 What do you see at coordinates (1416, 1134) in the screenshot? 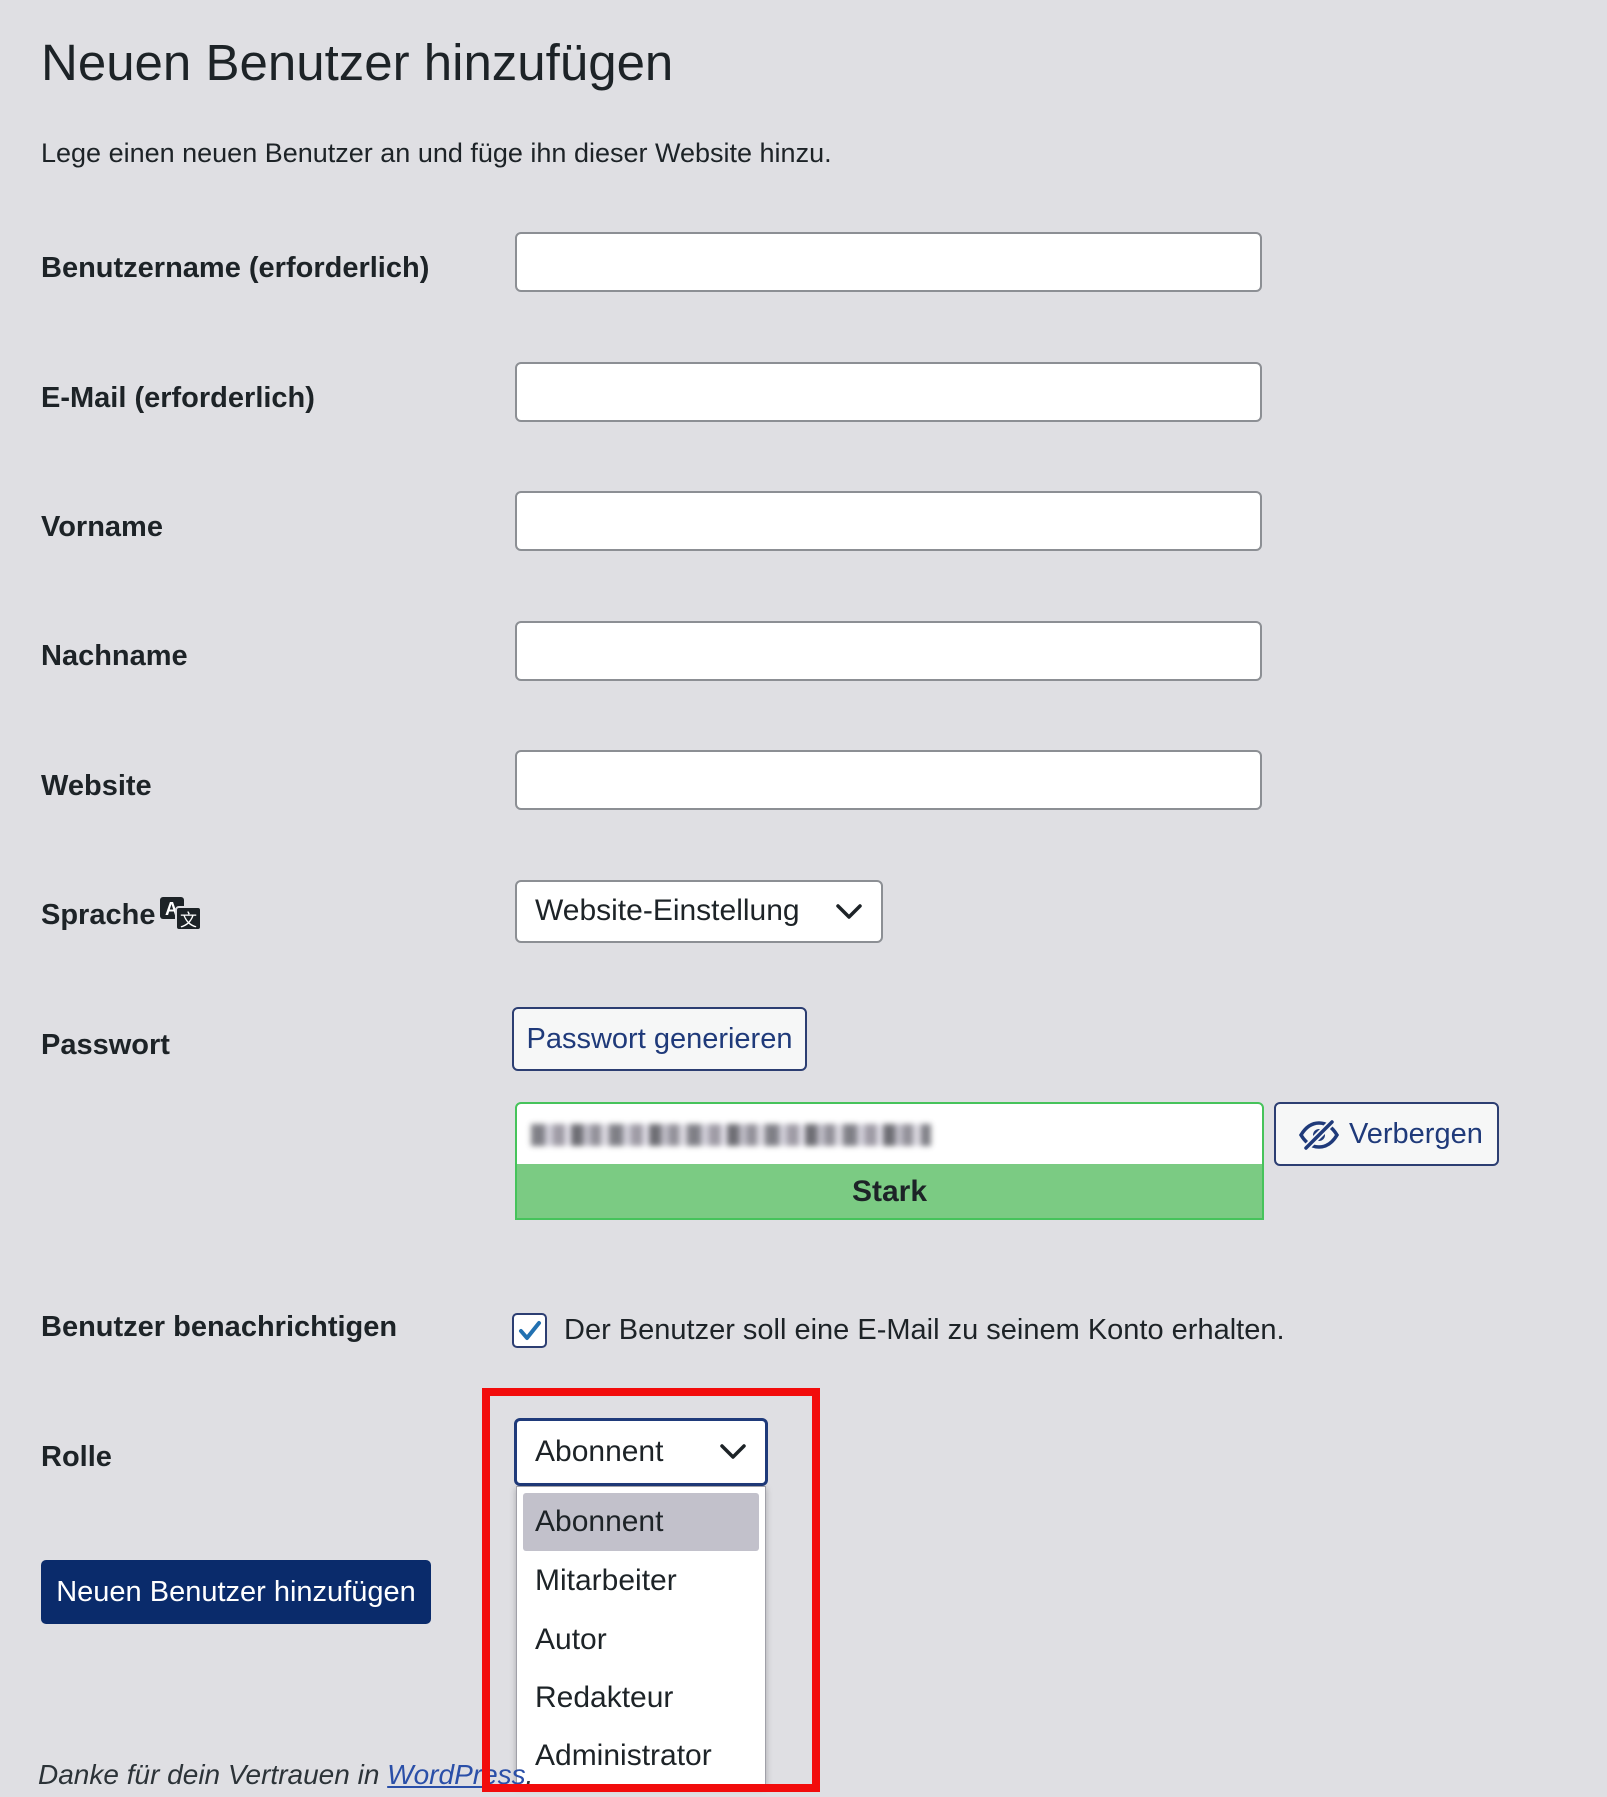
I see `hide-password-label: Verbergen` at bounding box center [1416, 1134].